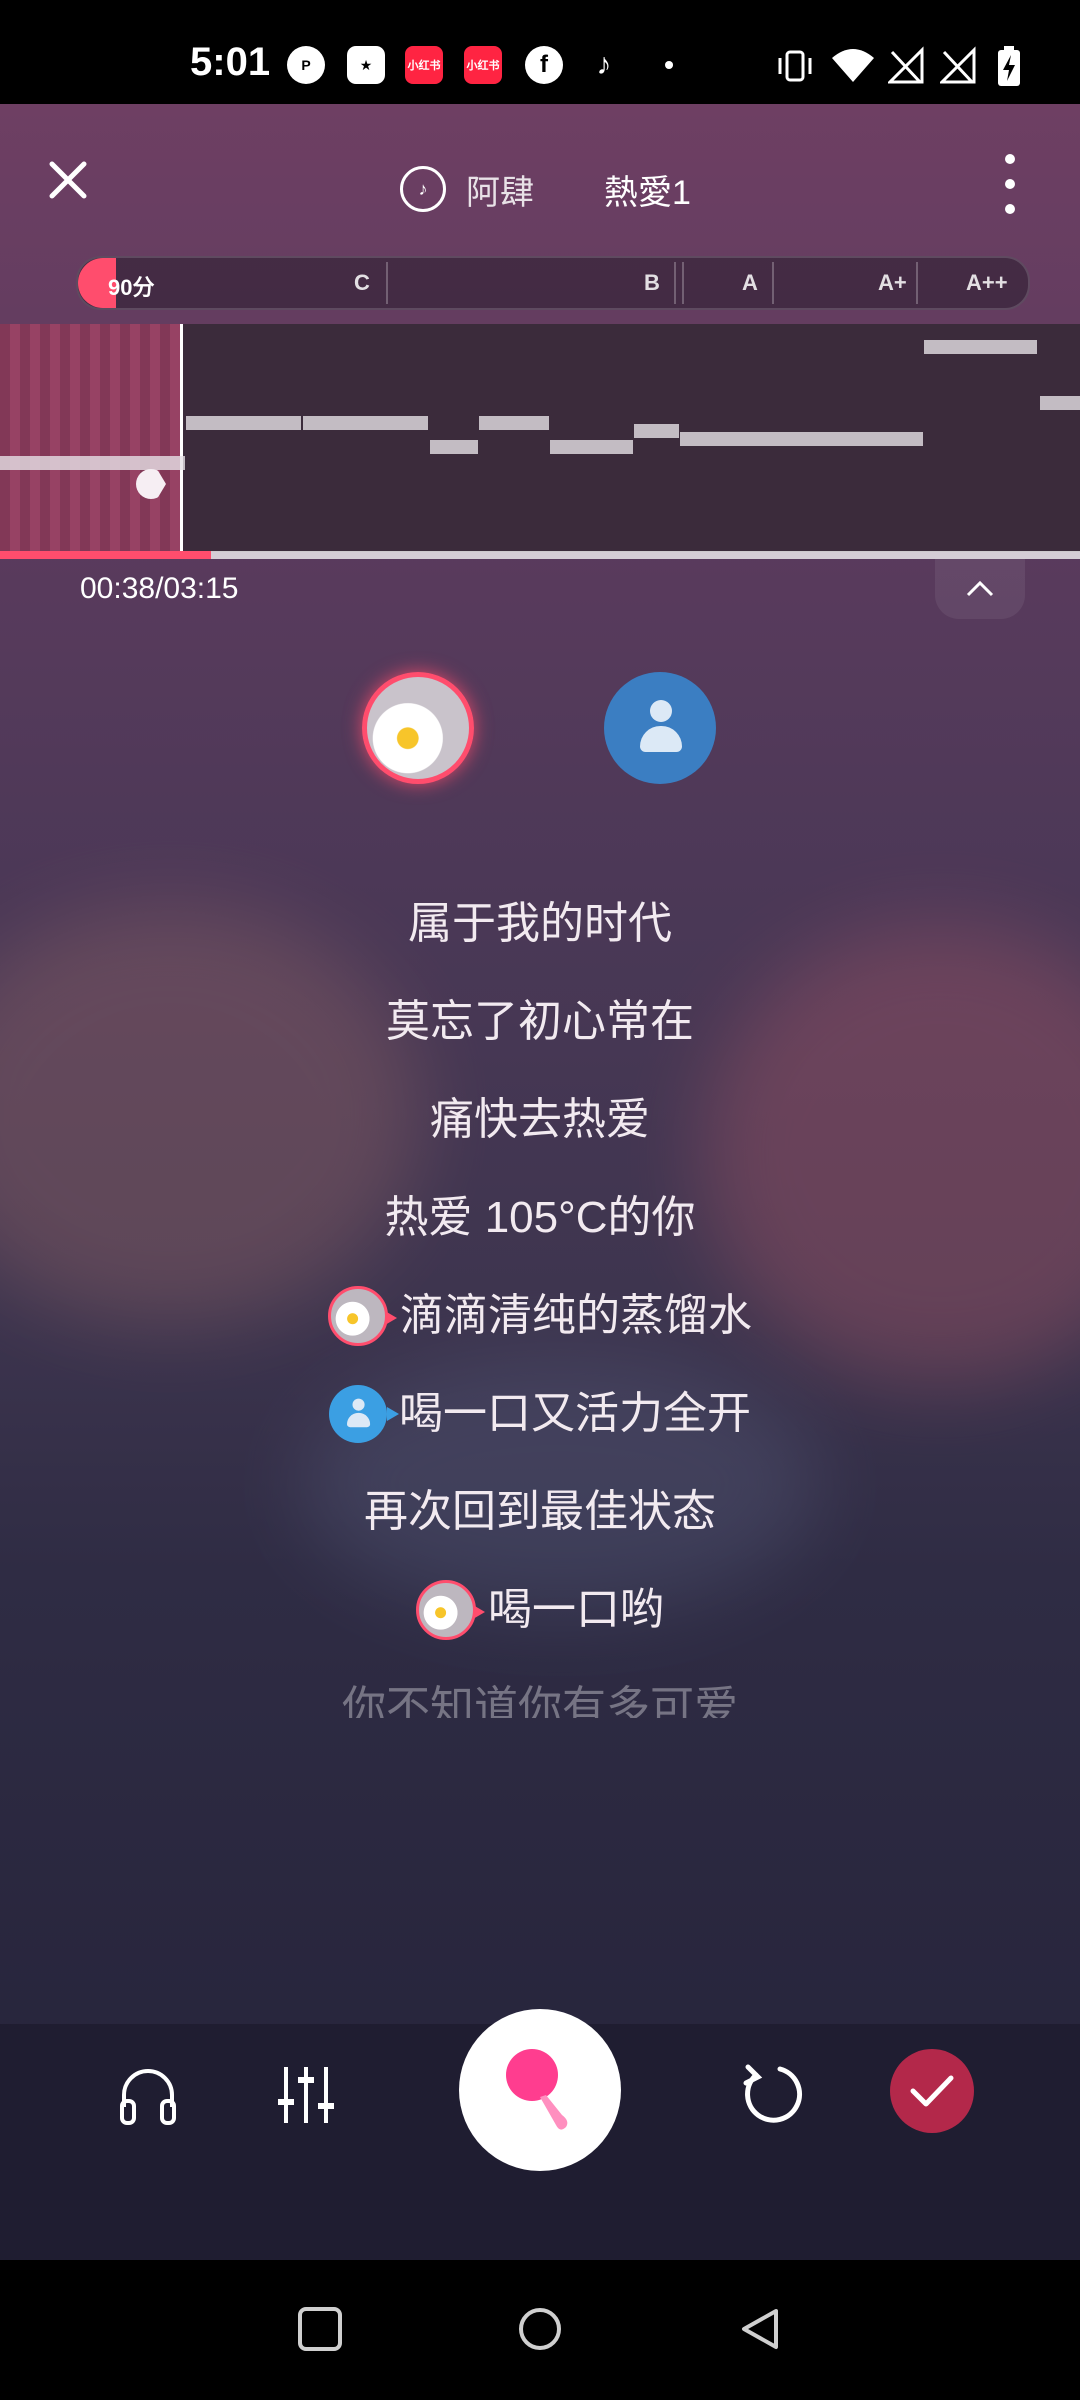  What do you see at coordinates (540, 1414) in the screenshot?
I see `lyric-line: 喝一口又活力全开` at bounding box center [540, 1414].